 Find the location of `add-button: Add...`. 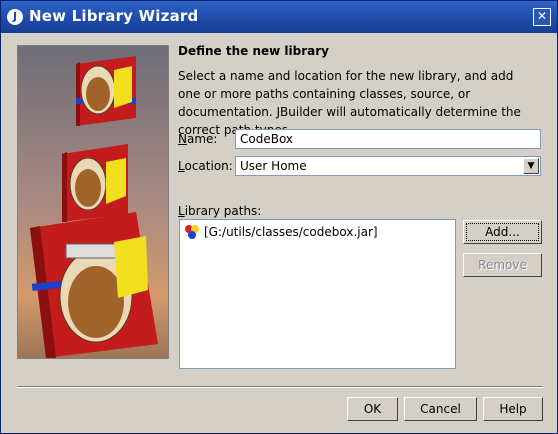

add-button: Add... is located at coordinates (502, 232).